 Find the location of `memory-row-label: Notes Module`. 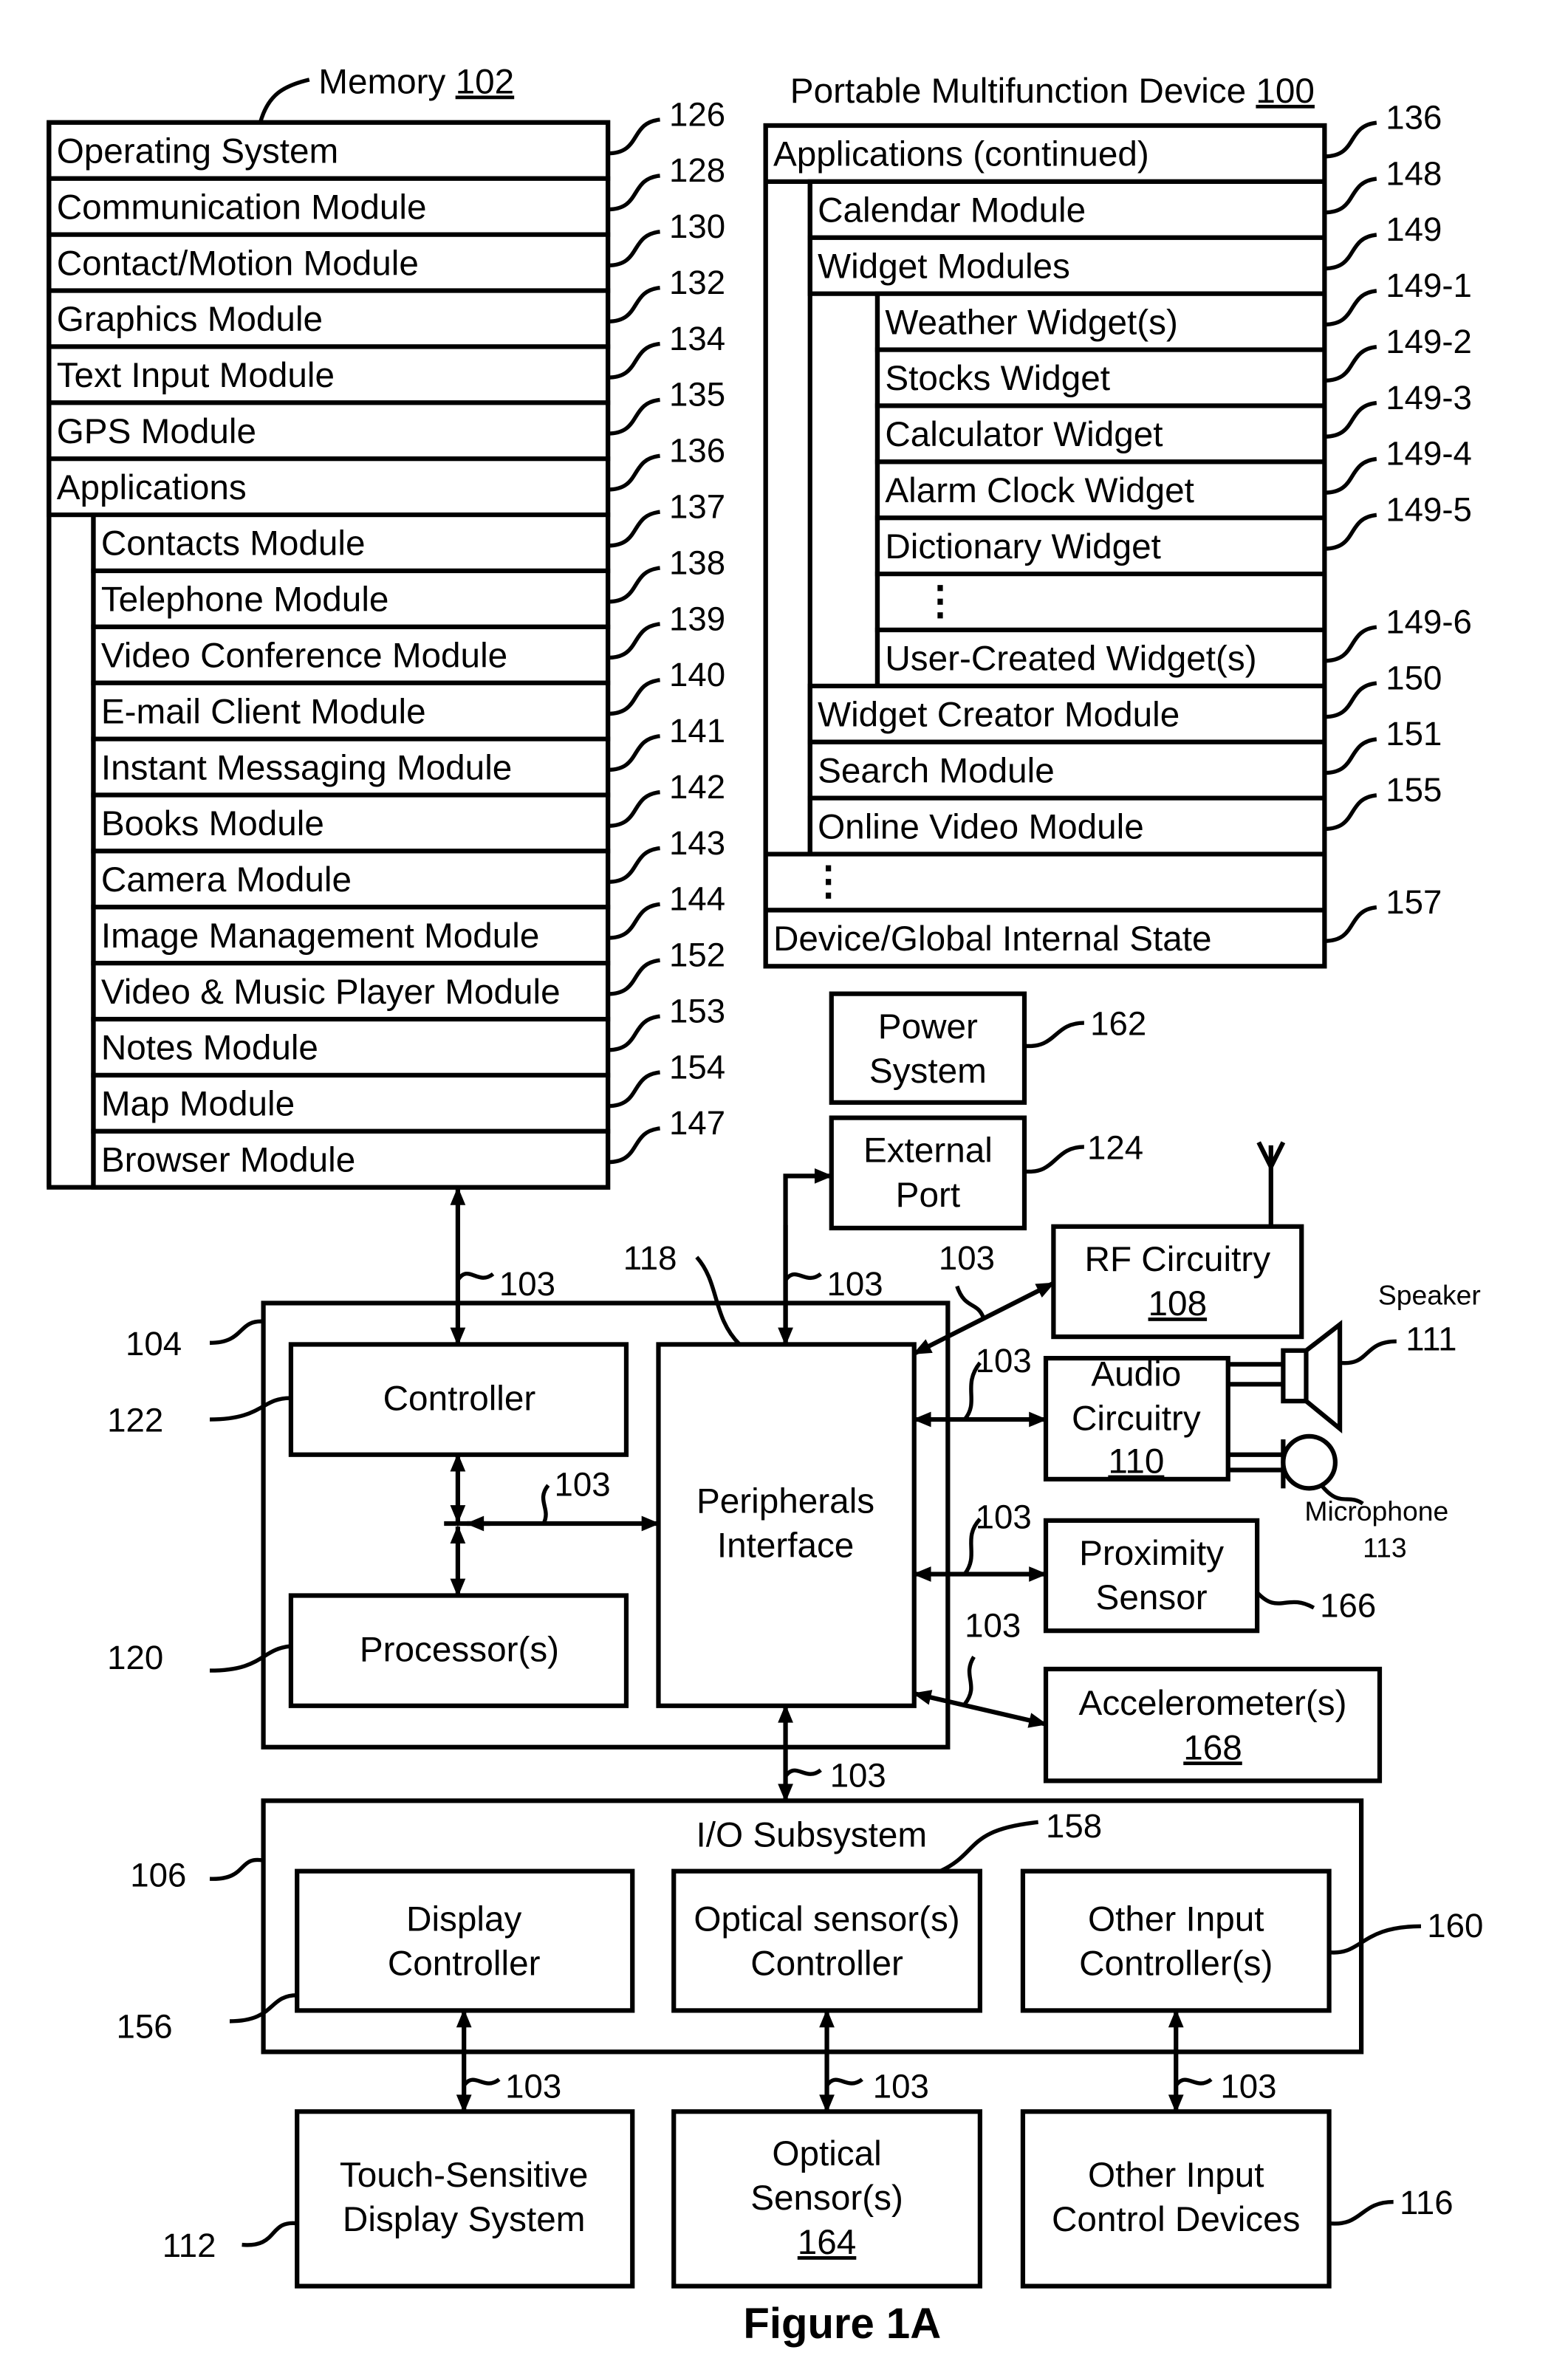

memory-row-label: Notes Module is located at coordinates (209, 1049).